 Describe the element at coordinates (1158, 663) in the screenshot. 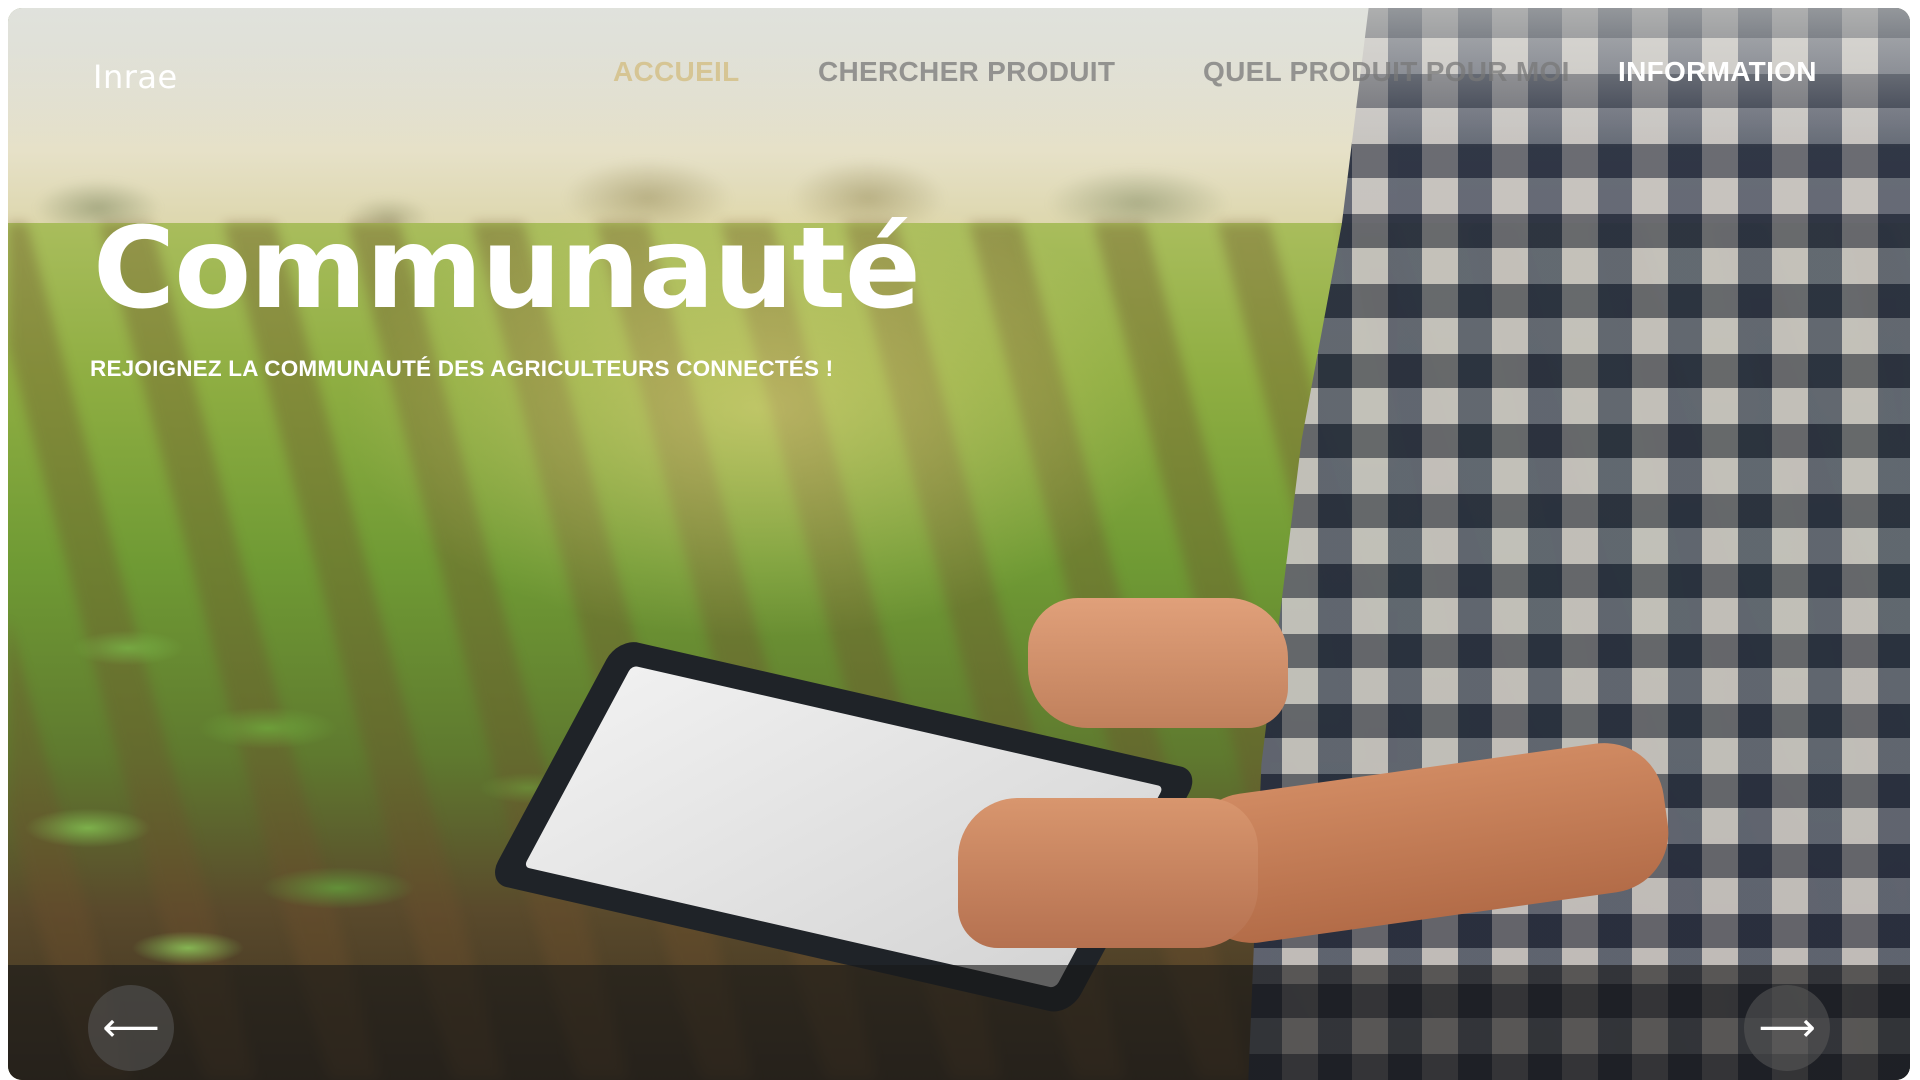

I see `farmer-hand-top` at that location.